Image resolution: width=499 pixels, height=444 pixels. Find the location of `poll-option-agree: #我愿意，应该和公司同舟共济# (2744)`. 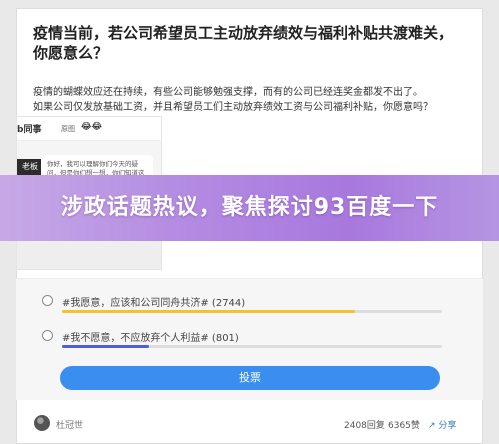

poll-option-agree: #我愿意，应该和公司同舟共济# (2744) is located at coordinates (242, 310).